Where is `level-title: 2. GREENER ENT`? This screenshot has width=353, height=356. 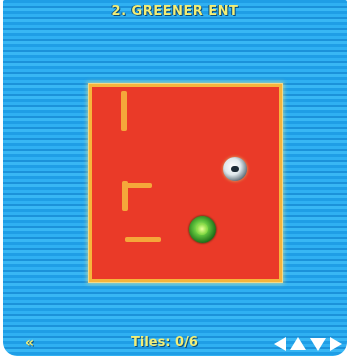 level-title: 2. GREENER ENT is located at coordinates (175, 11).